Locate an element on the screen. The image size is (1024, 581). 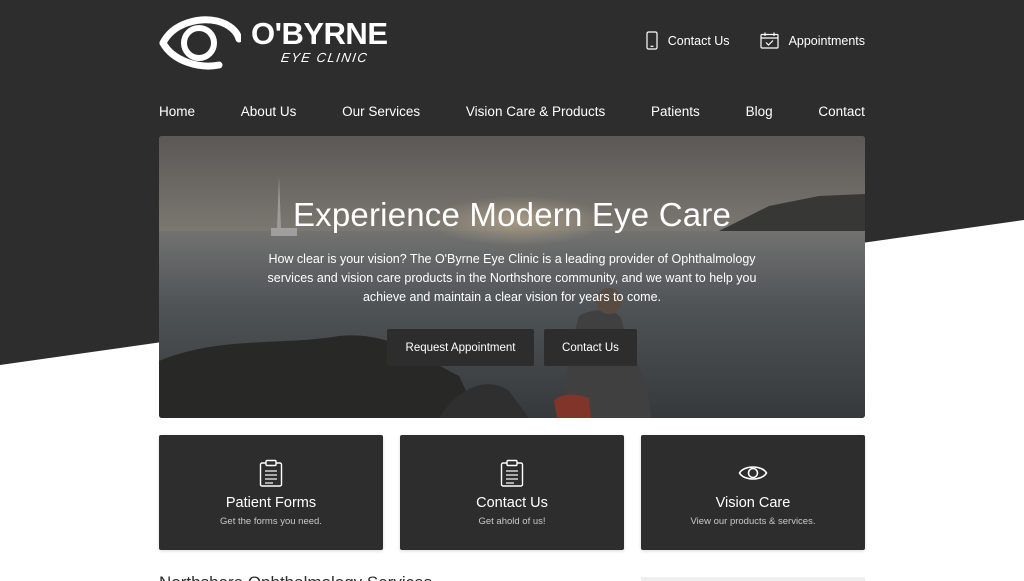
nav-our-services: Our Services is located at coordinates (381, 111).